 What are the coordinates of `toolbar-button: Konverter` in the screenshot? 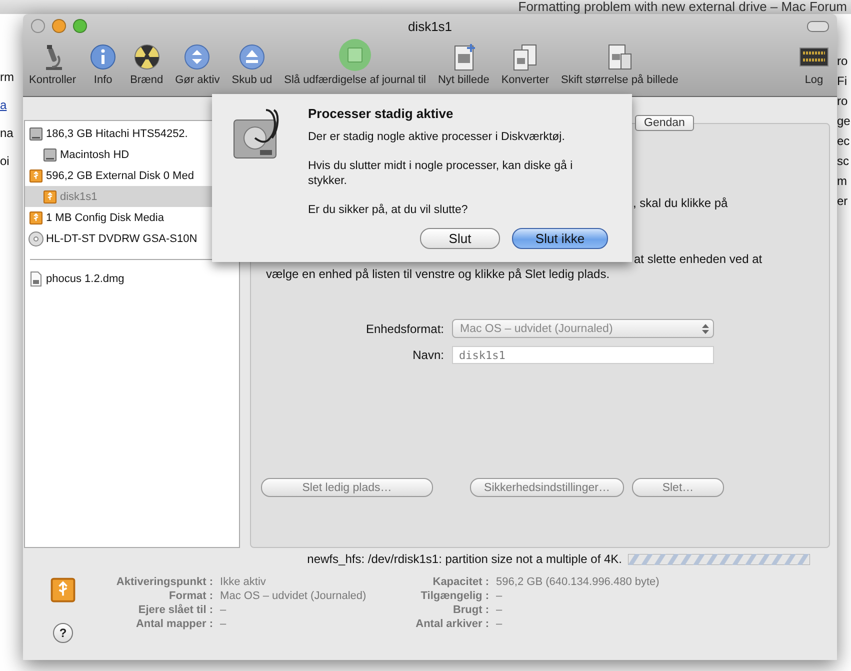 It's located at (525, 64).